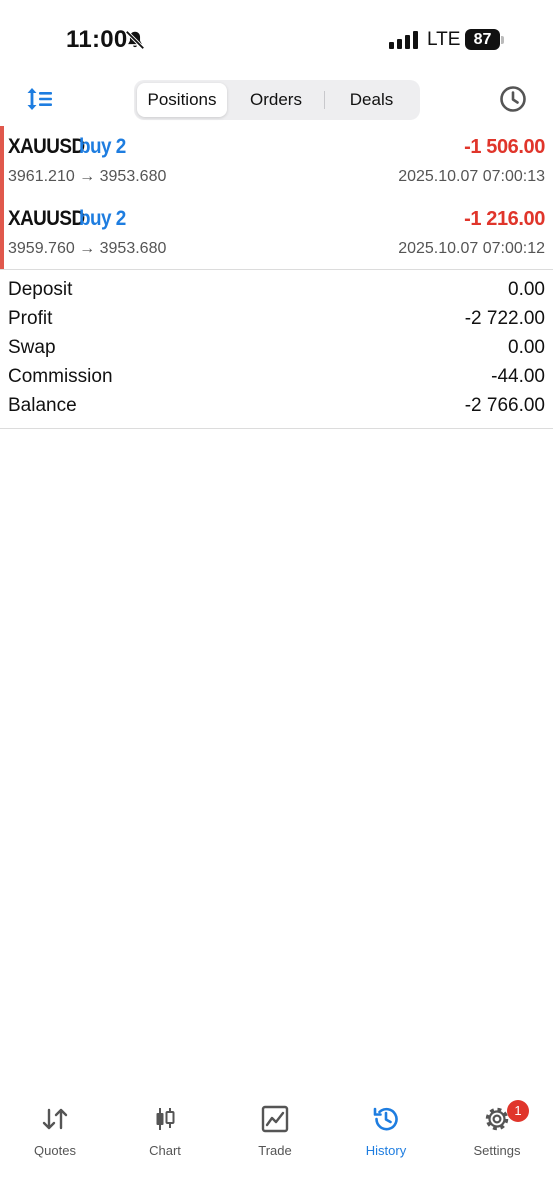 The width and height of the screenshot is (553, 1200). What do you see at coordinates (502, 40) in the screenshot?
I see `battery-tip` at bounding box center [502, 40].